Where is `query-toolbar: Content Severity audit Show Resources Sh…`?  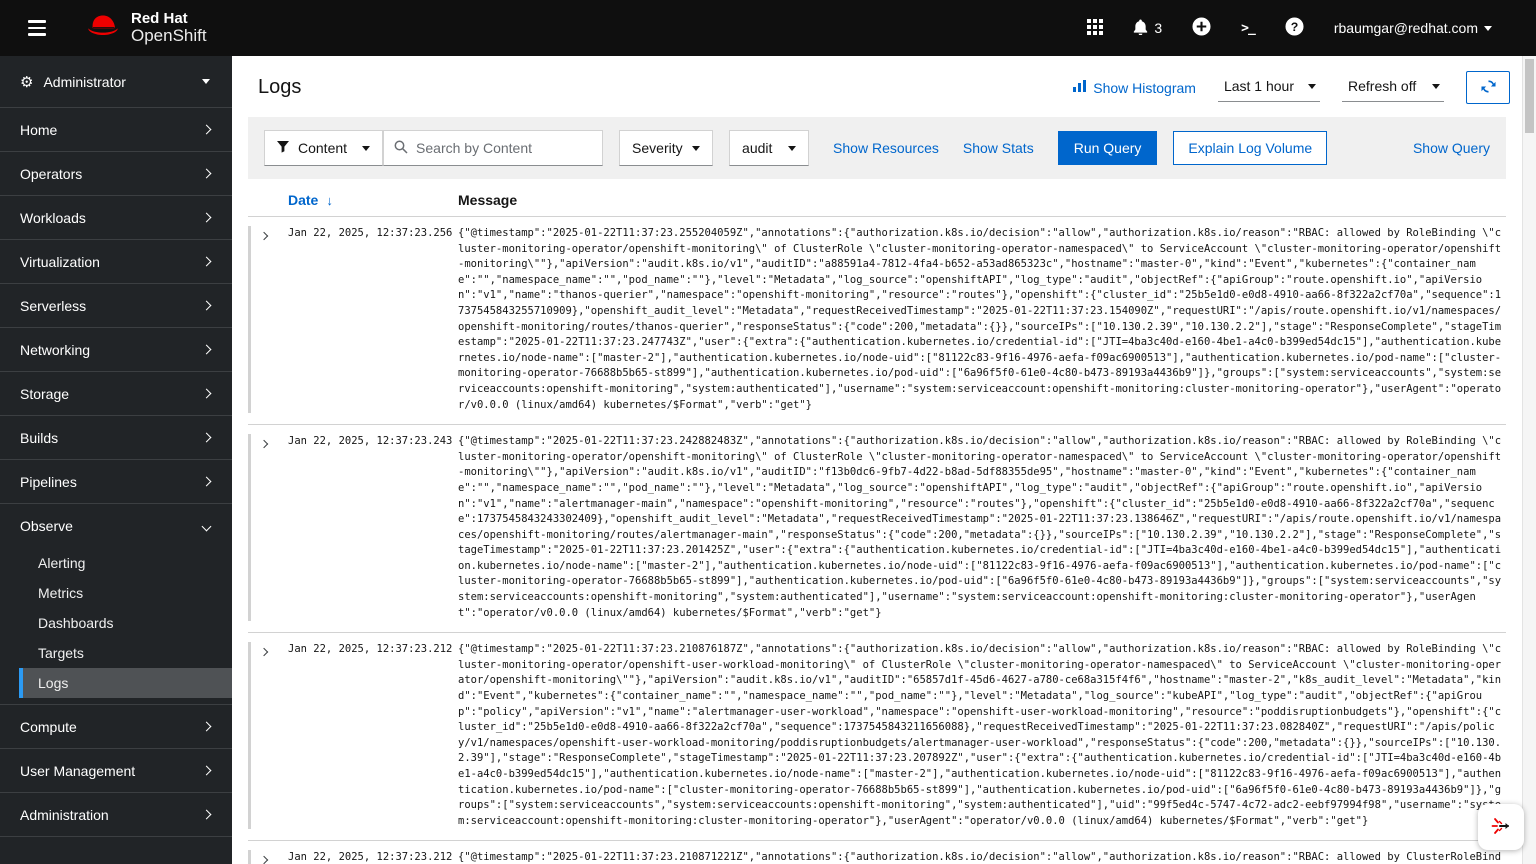
query-toolbar: Content Severity audit Show Resources Sh… is located at coordinates (877, 148).